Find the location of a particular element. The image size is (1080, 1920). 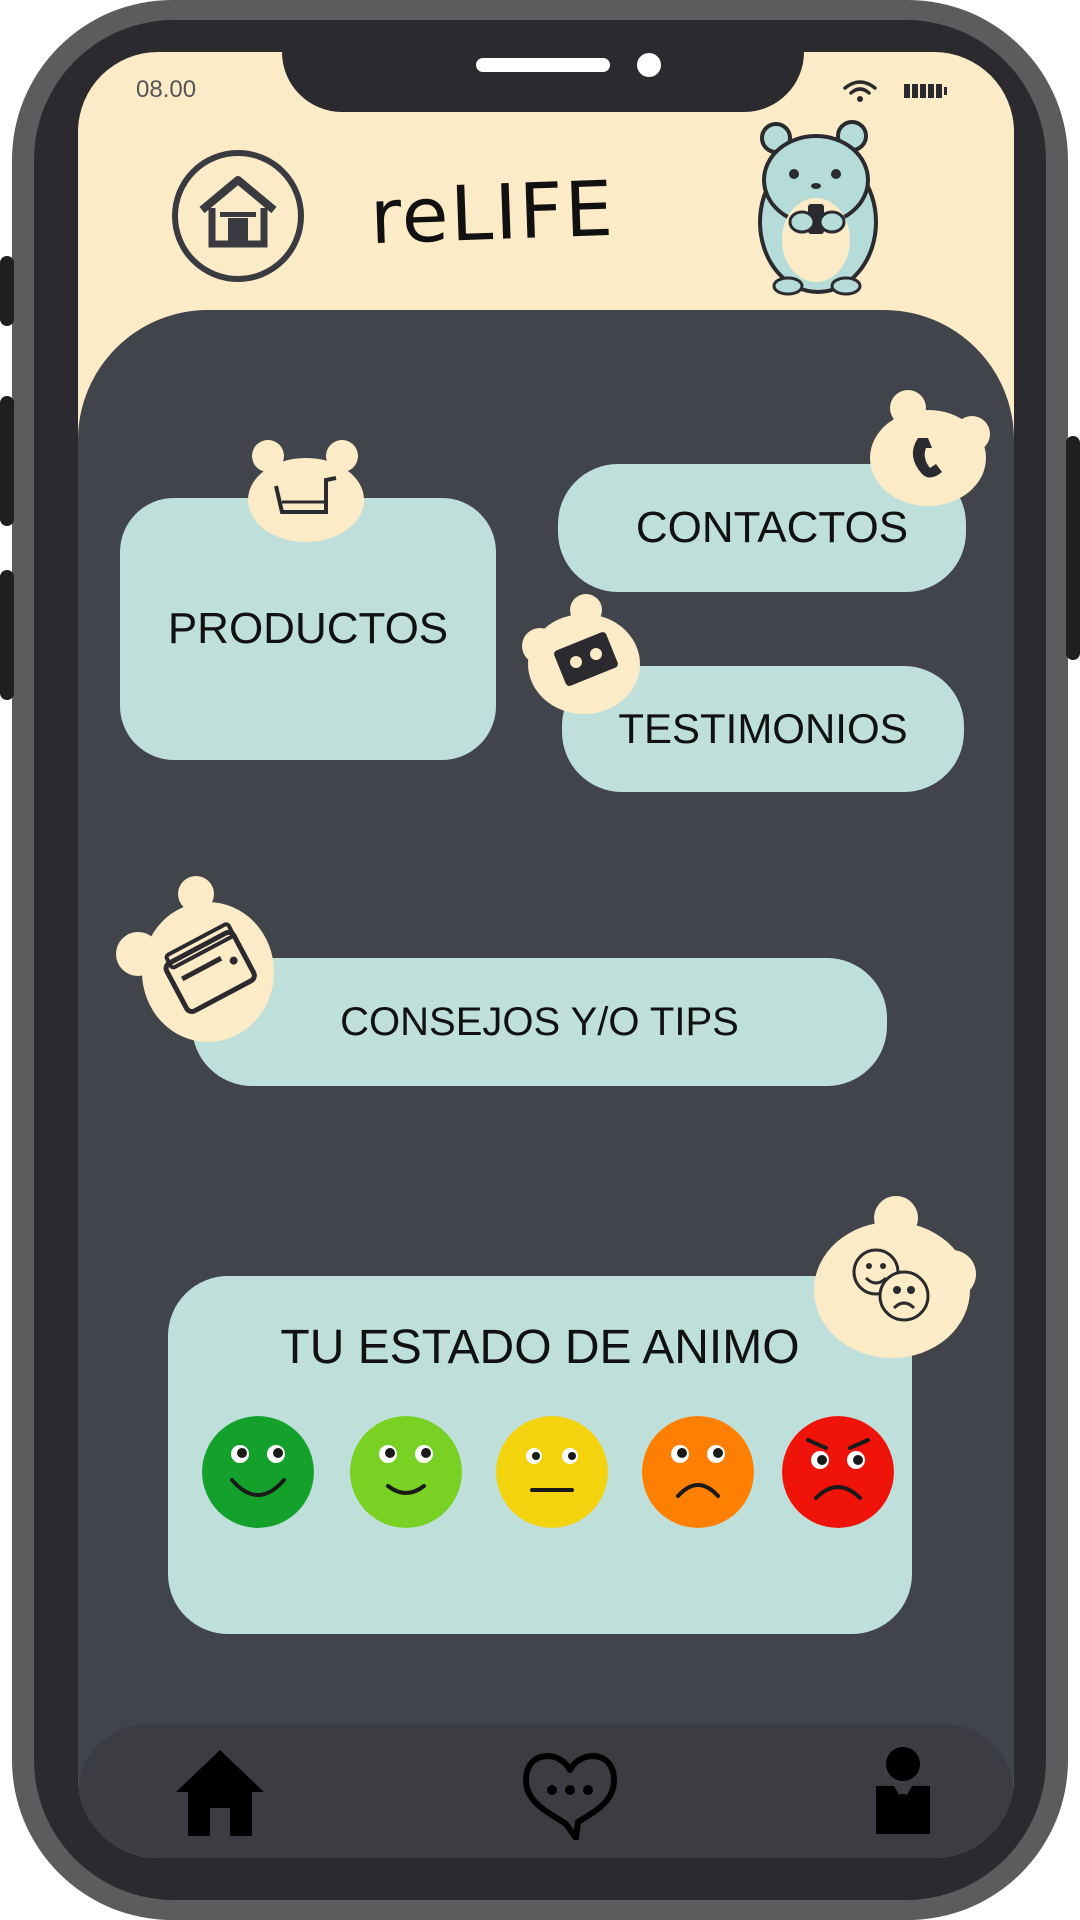

mood-masks-badge-icon is located at coordinates (895, 1277).